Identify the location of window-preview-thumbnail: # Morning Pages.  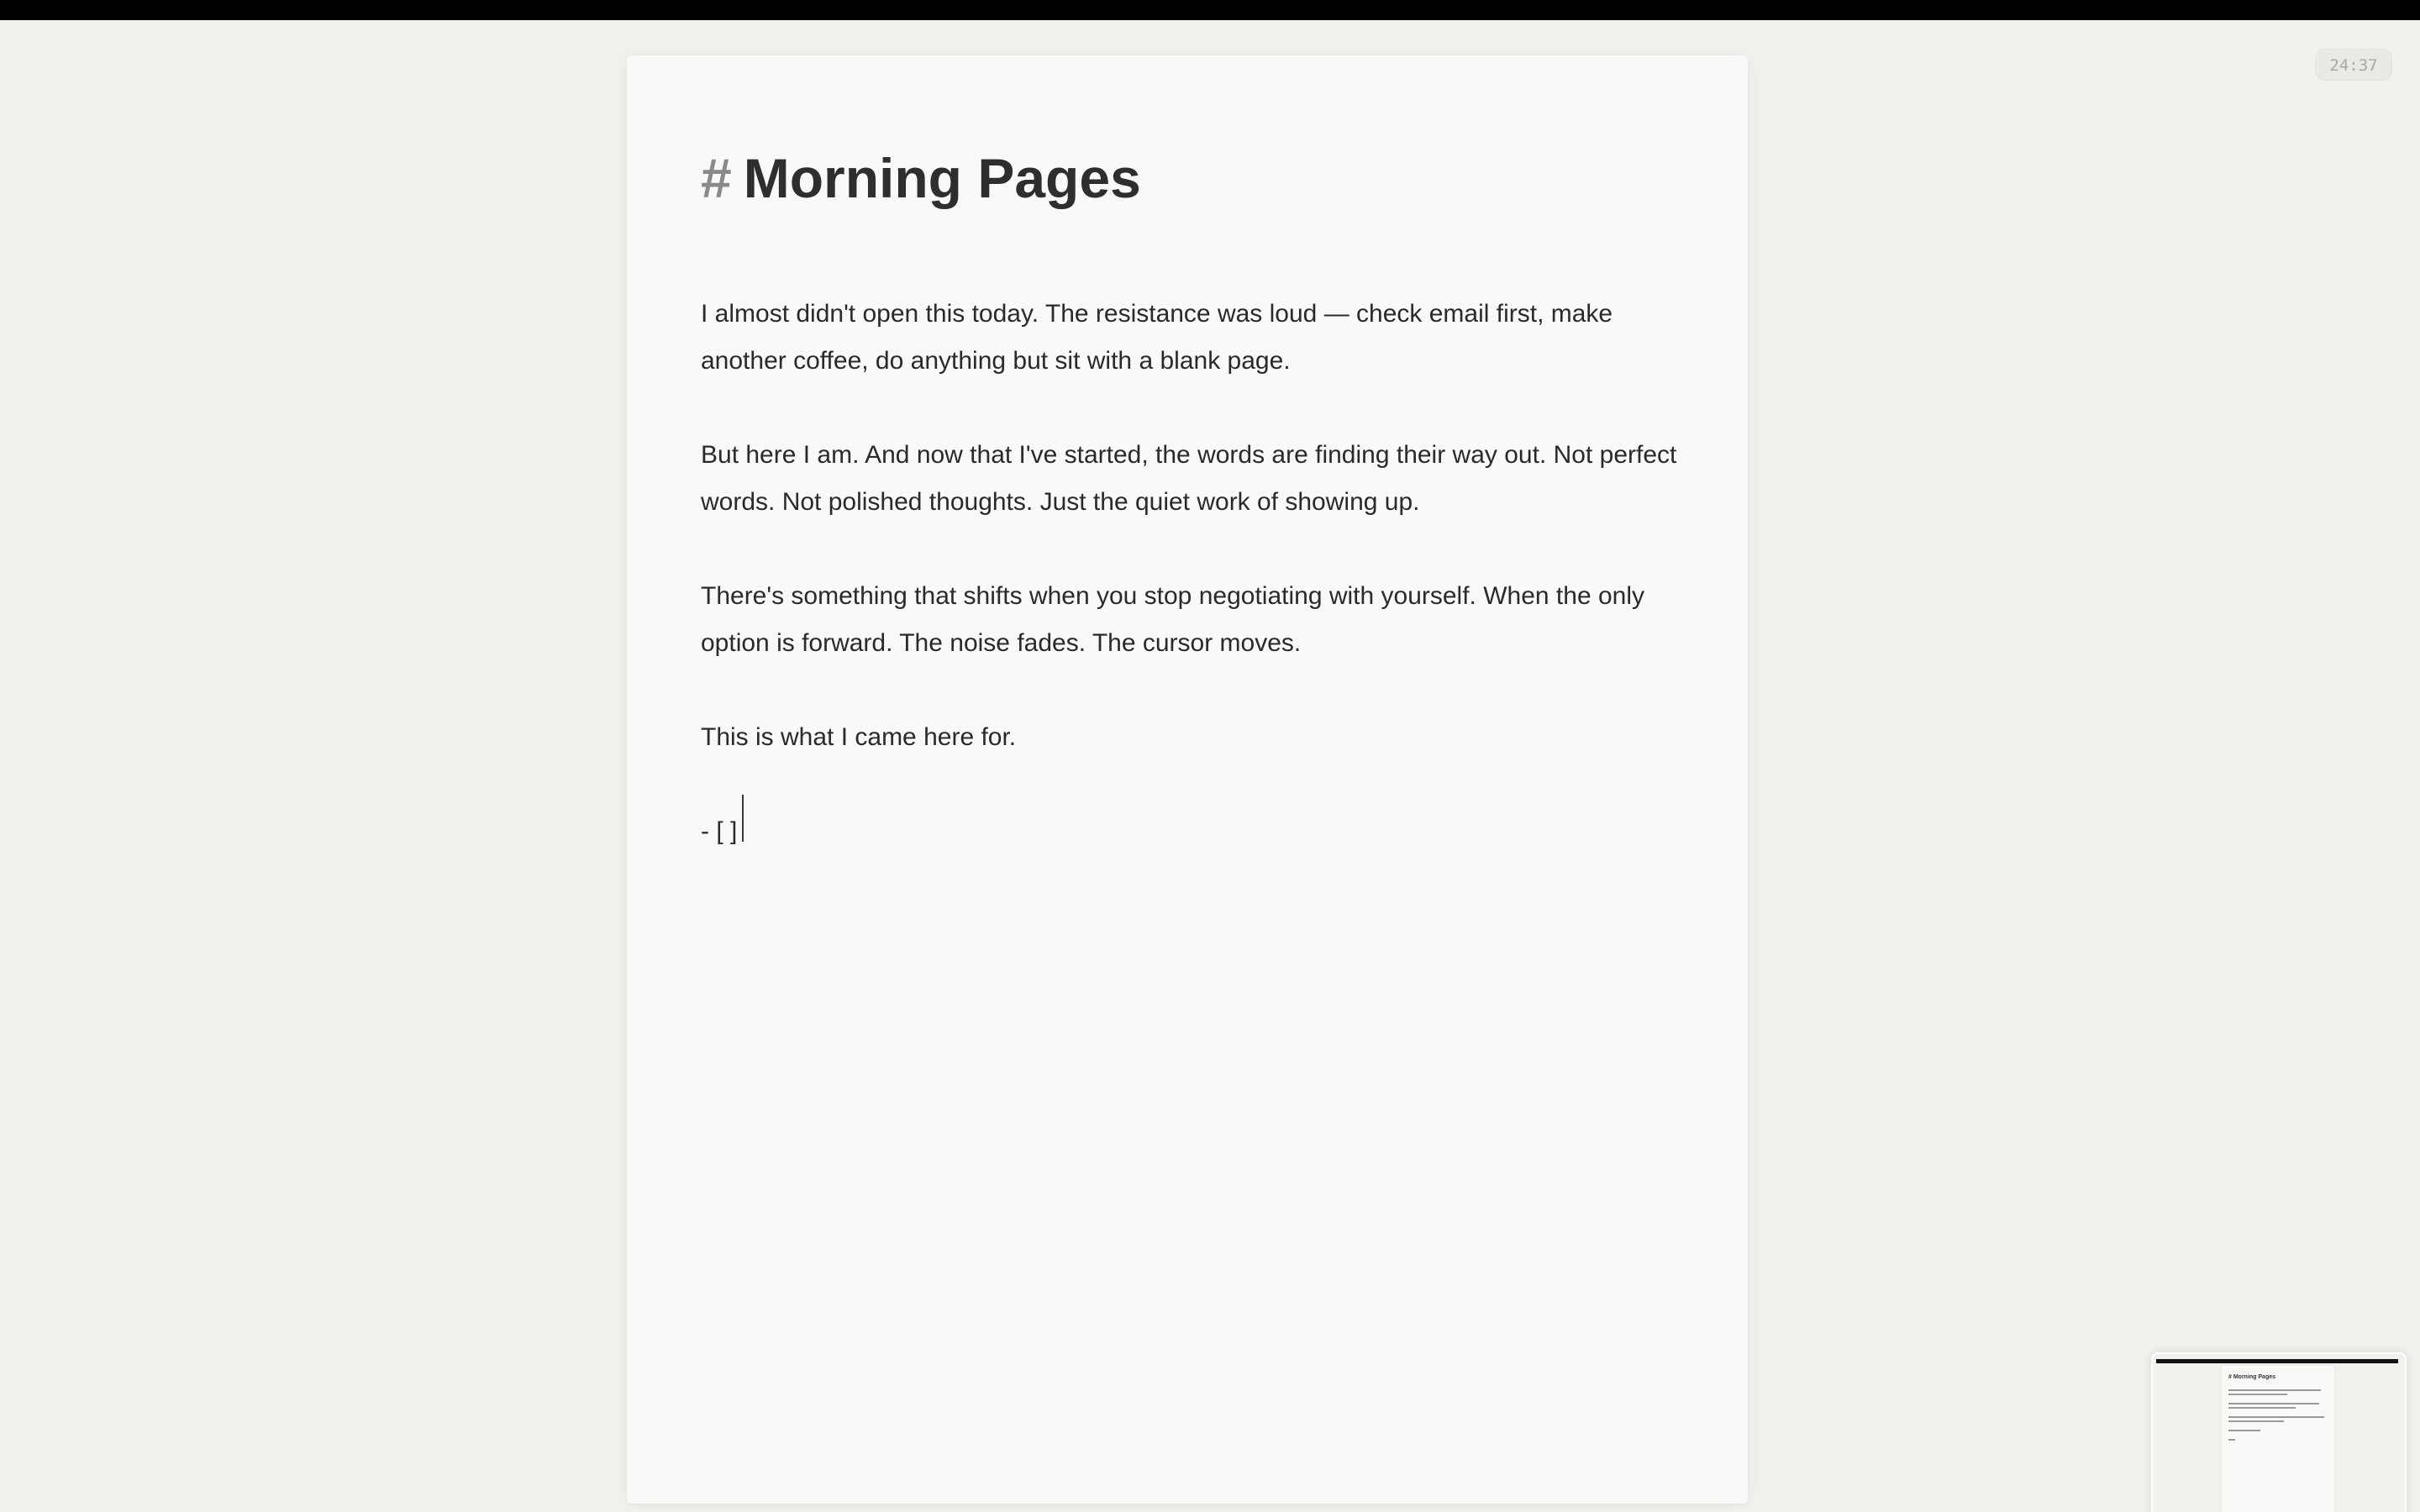
(2279, 1432).